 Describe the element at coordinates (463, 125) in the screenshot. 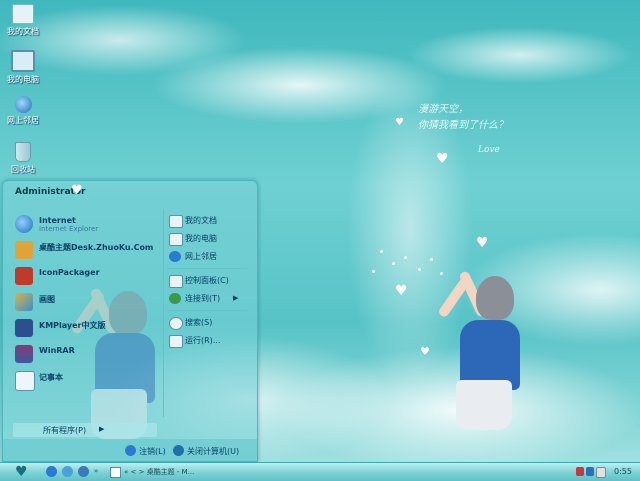

I see `wallpaper-text-line2: 你猜我看到了什么？` at that location.